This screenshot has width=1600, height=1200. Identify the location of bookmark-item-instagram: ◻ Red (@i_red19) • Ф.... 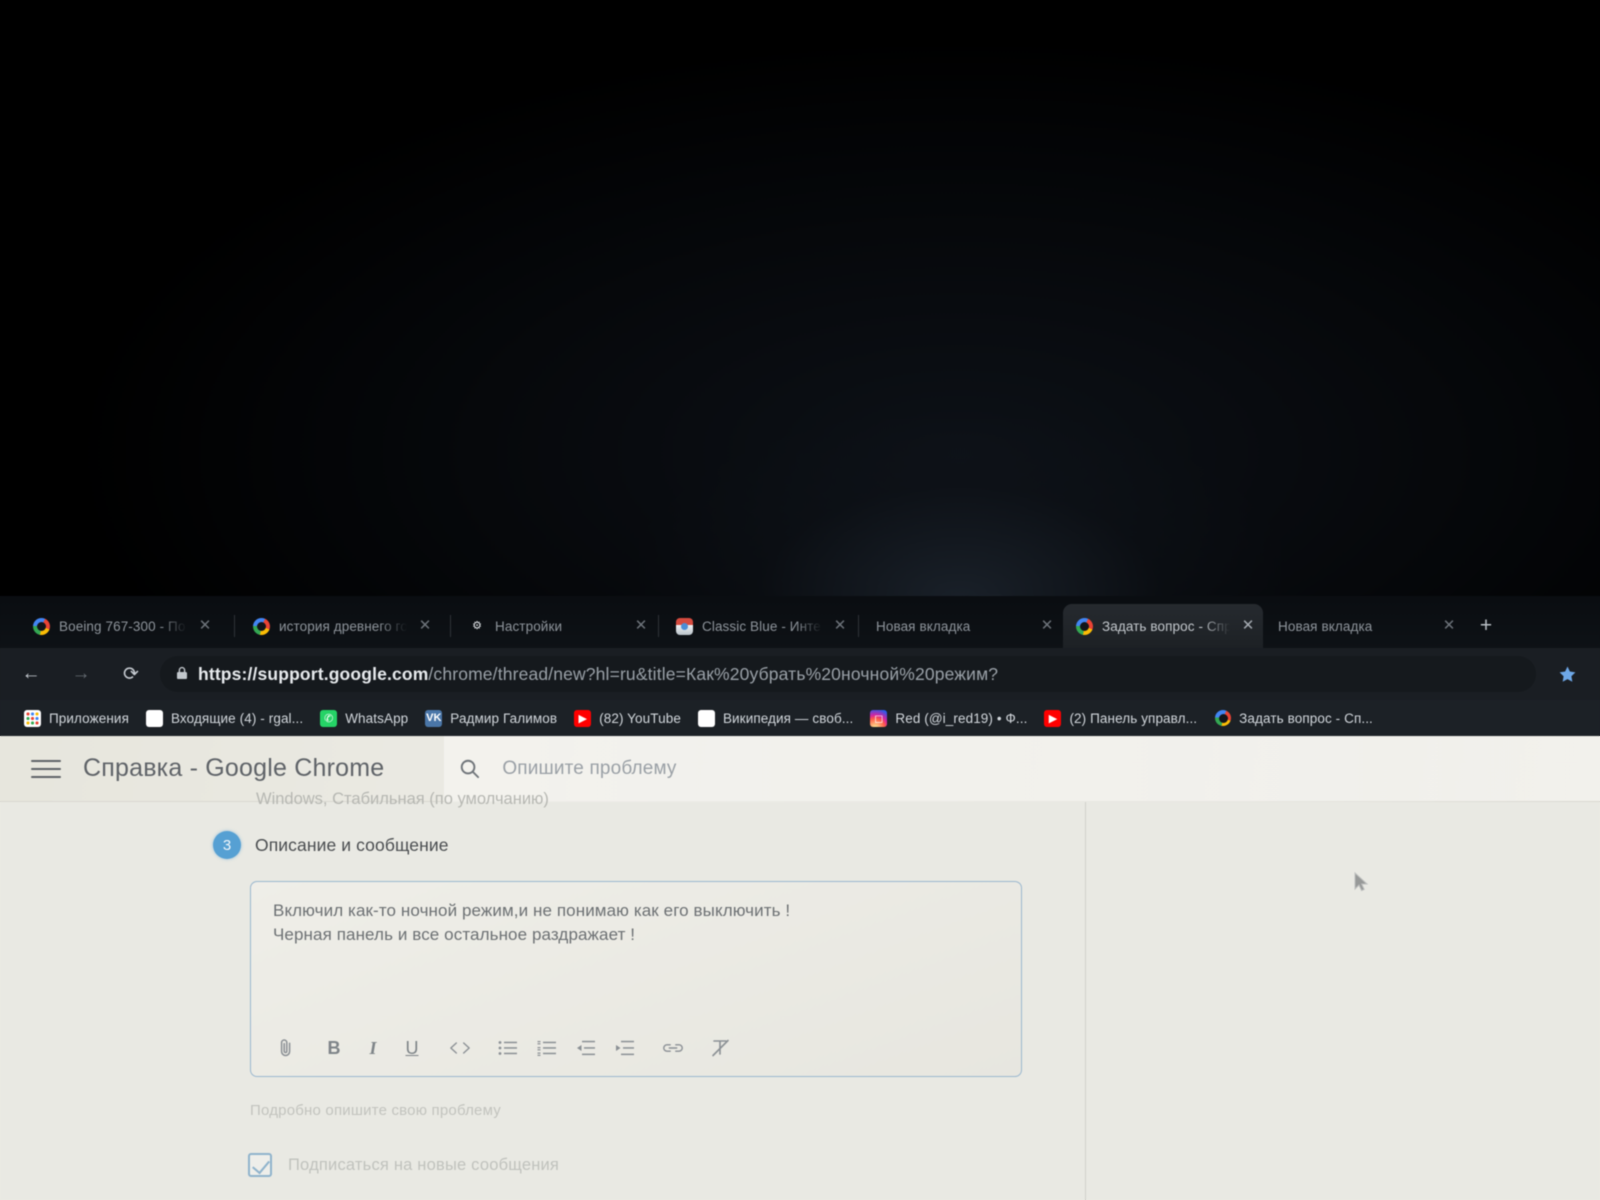
(951, 718).